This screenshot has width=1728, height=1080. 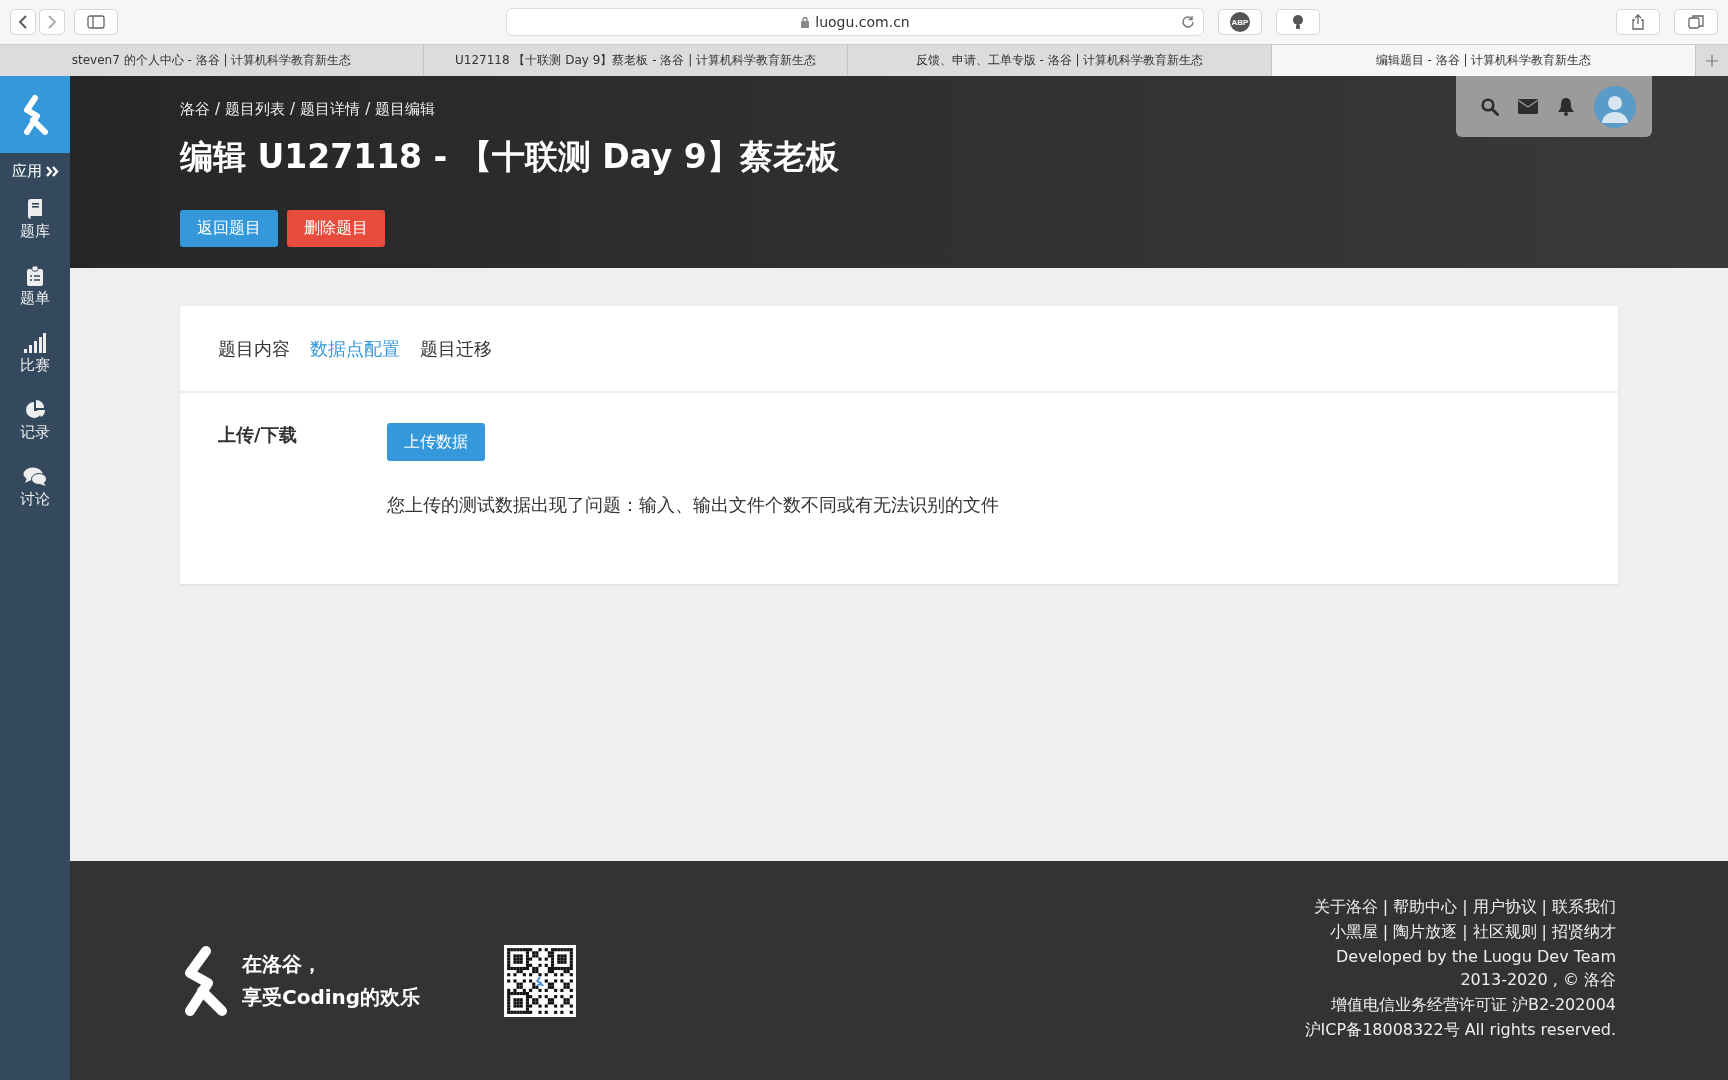 I want to click on sidebar-item: 题库, so click(x=35, y=232).